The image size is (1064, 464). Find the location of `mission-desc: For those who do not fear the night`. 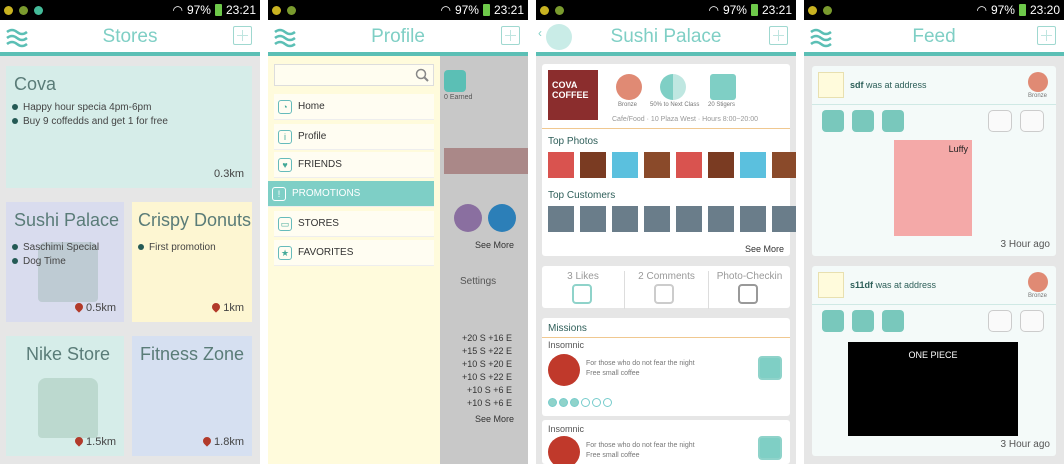

mission-desc: For those who do not fear the night is located at coordinates (640, 363).